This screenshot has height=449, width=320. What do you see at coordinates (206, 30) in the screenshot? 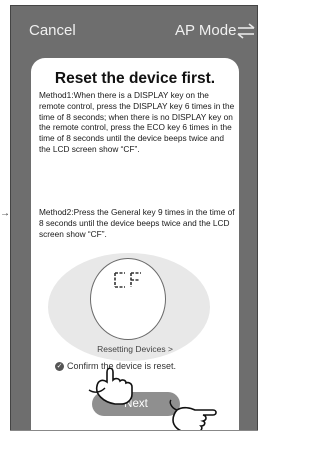
I see `mode-title: AP Mode` at bounding box center [206, 30].